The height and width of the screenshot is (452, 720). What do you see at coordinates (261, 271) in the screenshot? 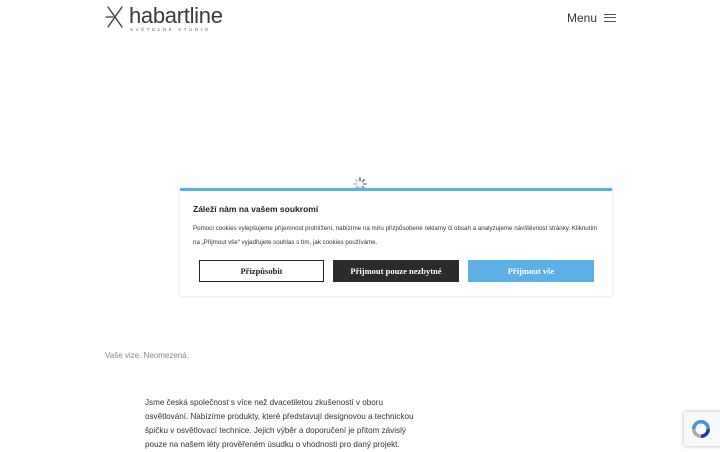
I see `customize-button: Přizpůsobit` at bounding box center [261, 271].